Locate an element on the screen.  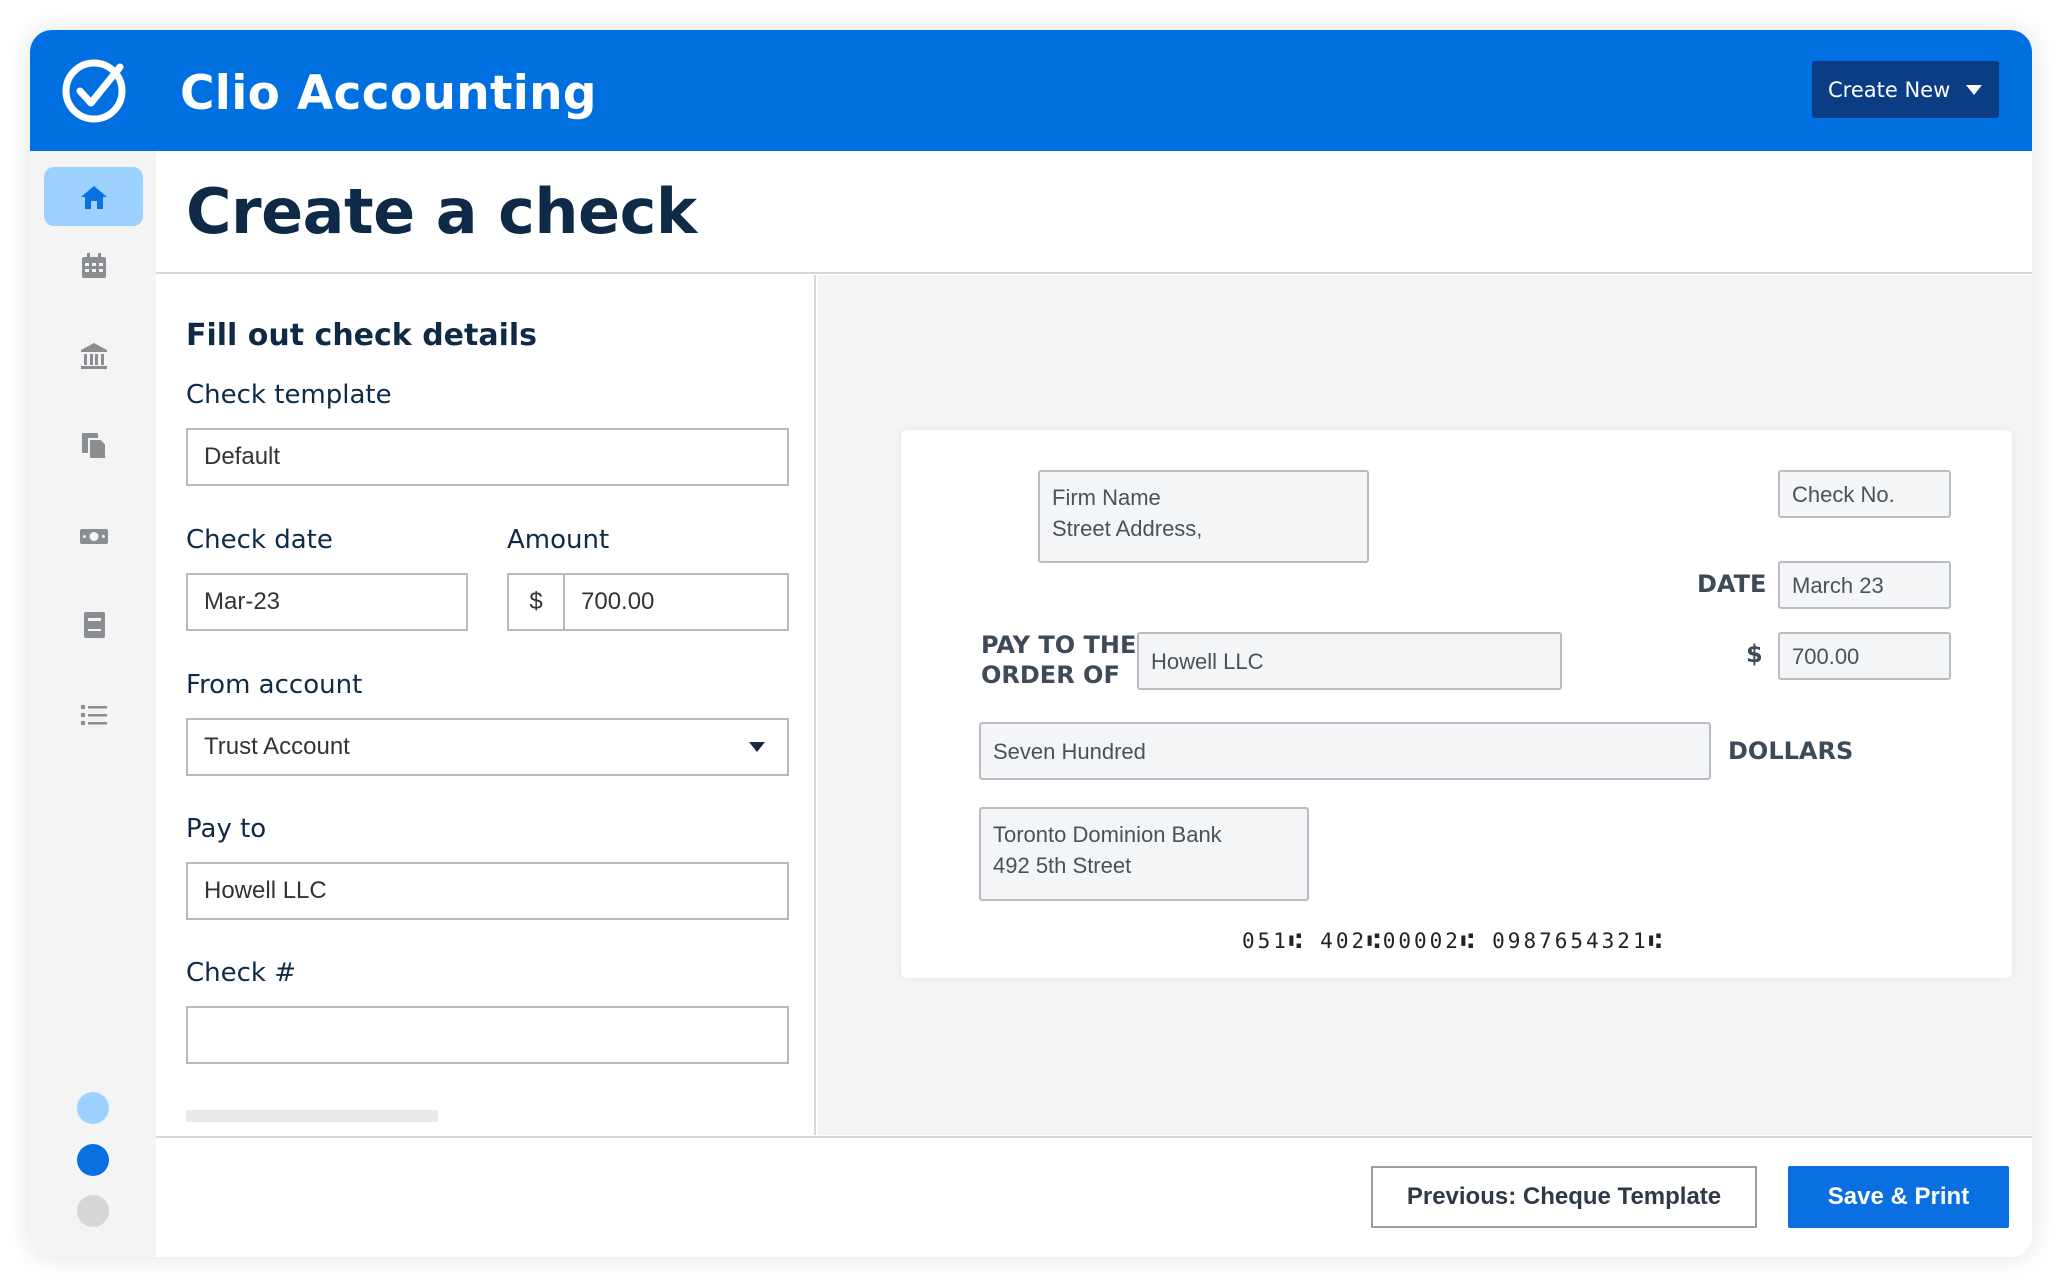
save-print-button: Save & Print is located at coordinates (1898, 1197).